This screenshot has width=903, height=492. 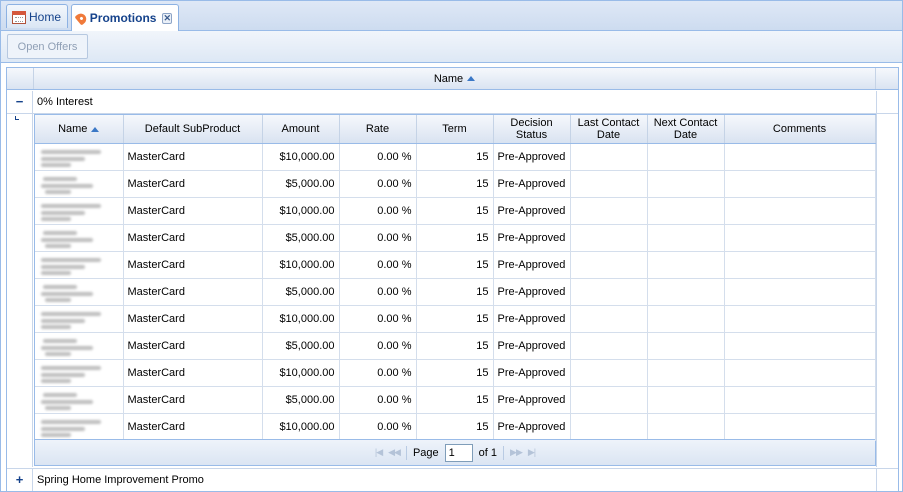 I want to click on expander-column-header, so click(x=20, y=78).